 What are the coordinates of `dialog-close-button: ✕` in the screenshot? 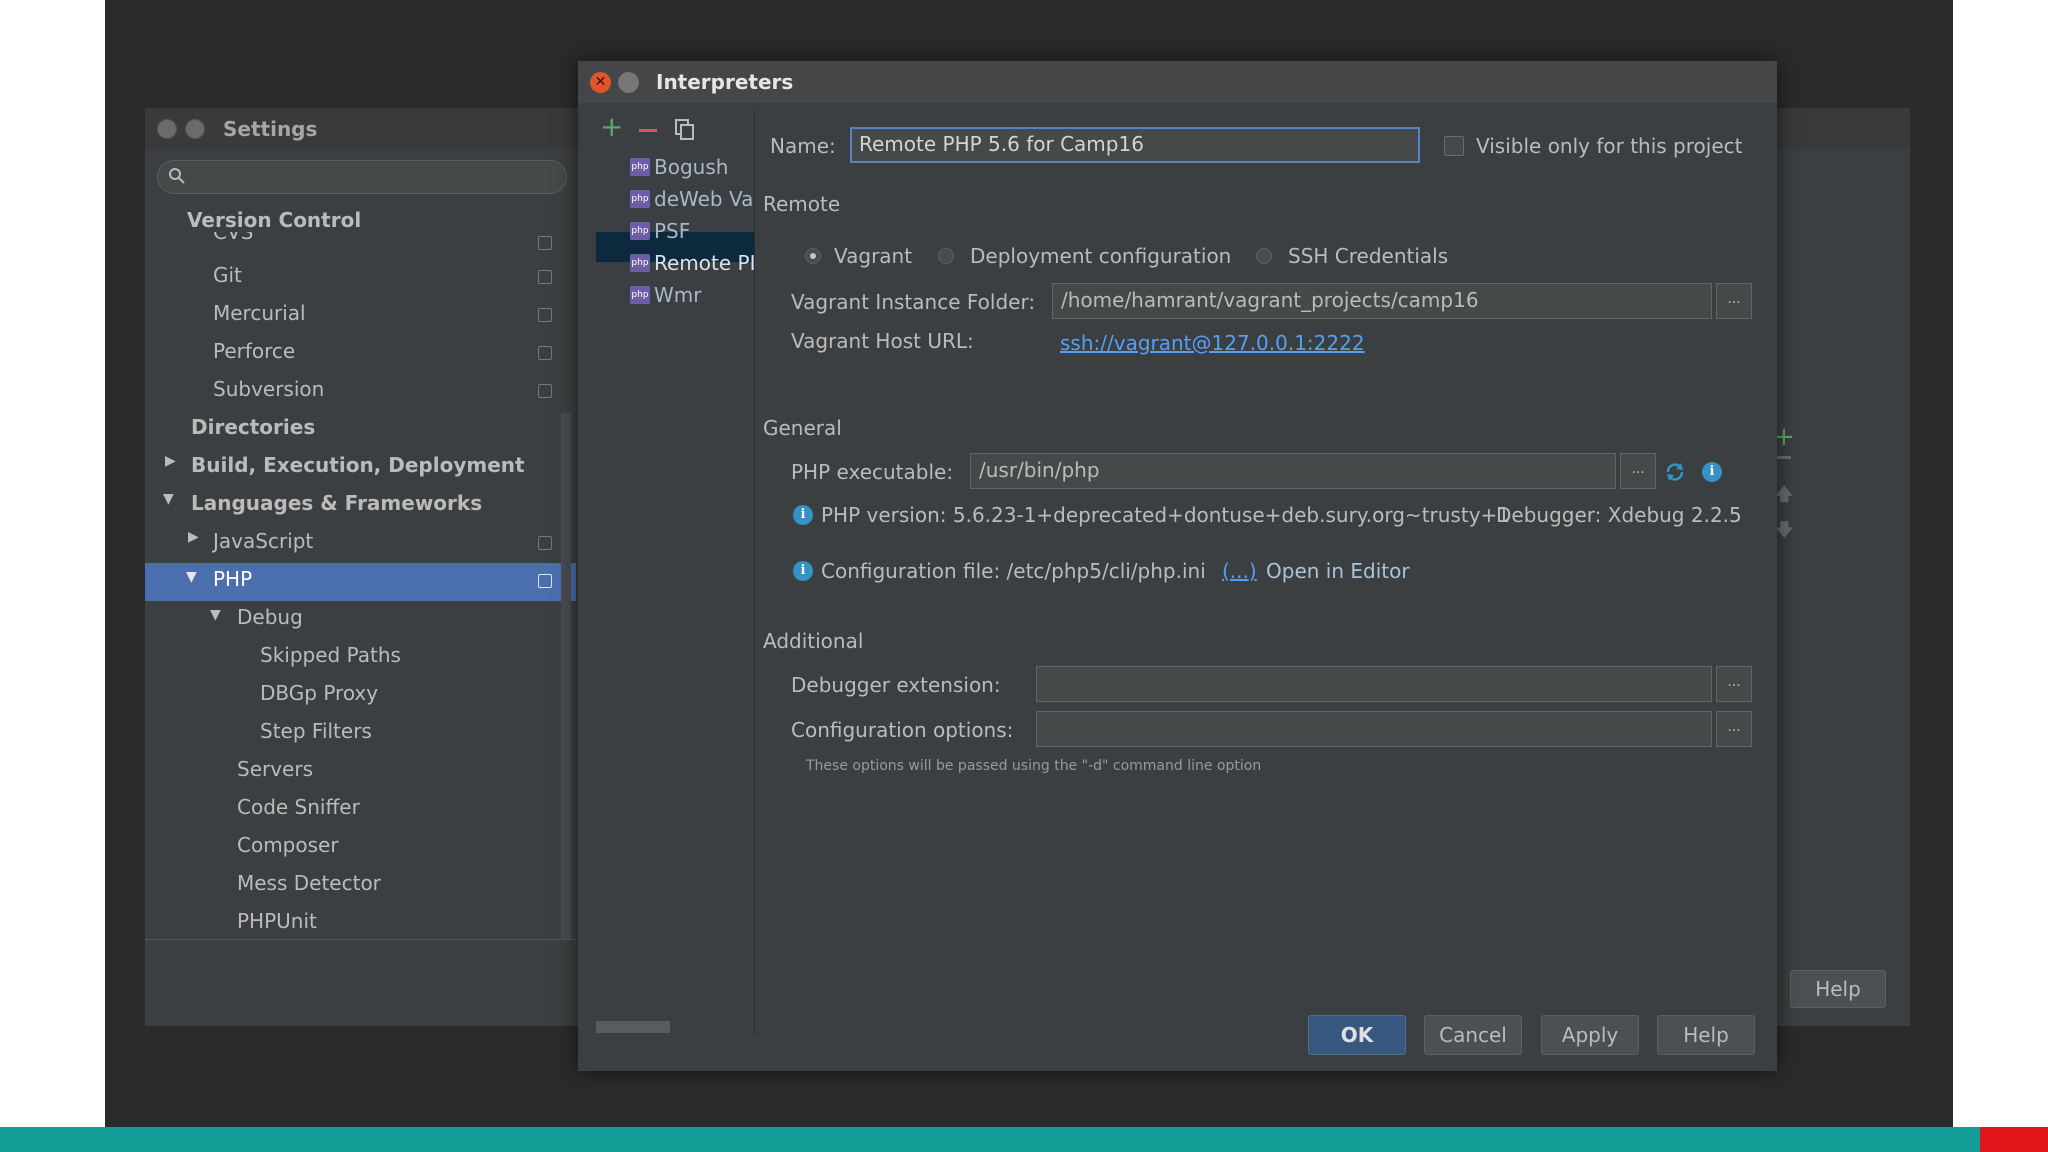 It's located at (600, 82).